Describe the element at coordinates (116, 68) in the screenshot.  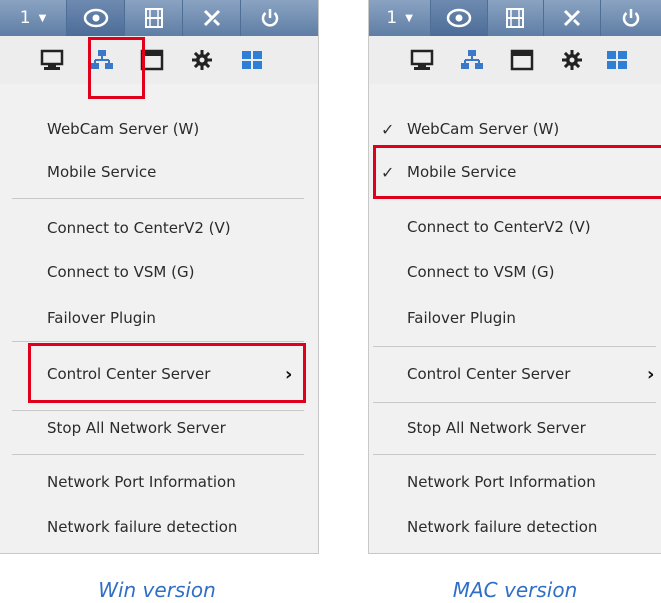
I see `highlight-network-icon` at that location.